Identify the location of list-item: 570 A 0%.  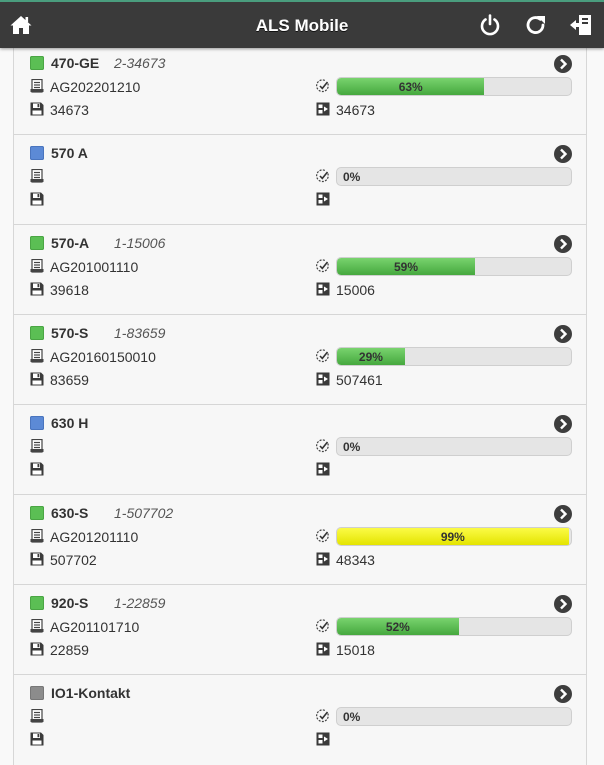
(300, 180).